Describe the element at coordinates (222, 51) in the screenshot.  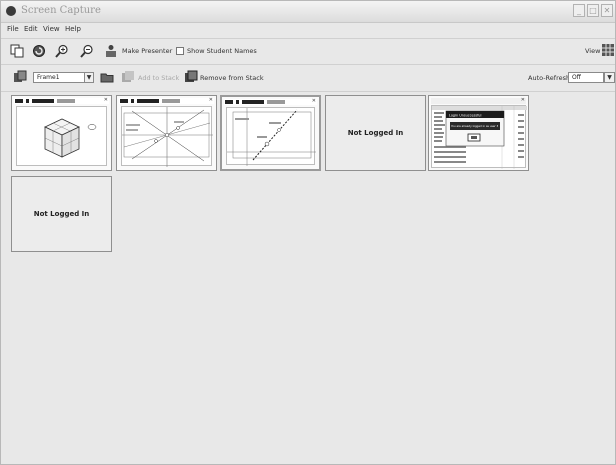
I see `show-student-names-label: Show Student Names` at that location.